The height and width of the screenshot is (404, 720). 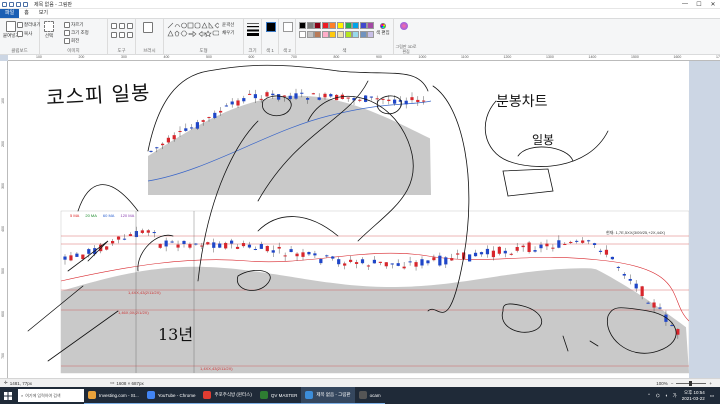 What do you see at coordinates (10, 13) in the screenshot?
I see `tab-file: 파일` at bounding box center [10, 13].